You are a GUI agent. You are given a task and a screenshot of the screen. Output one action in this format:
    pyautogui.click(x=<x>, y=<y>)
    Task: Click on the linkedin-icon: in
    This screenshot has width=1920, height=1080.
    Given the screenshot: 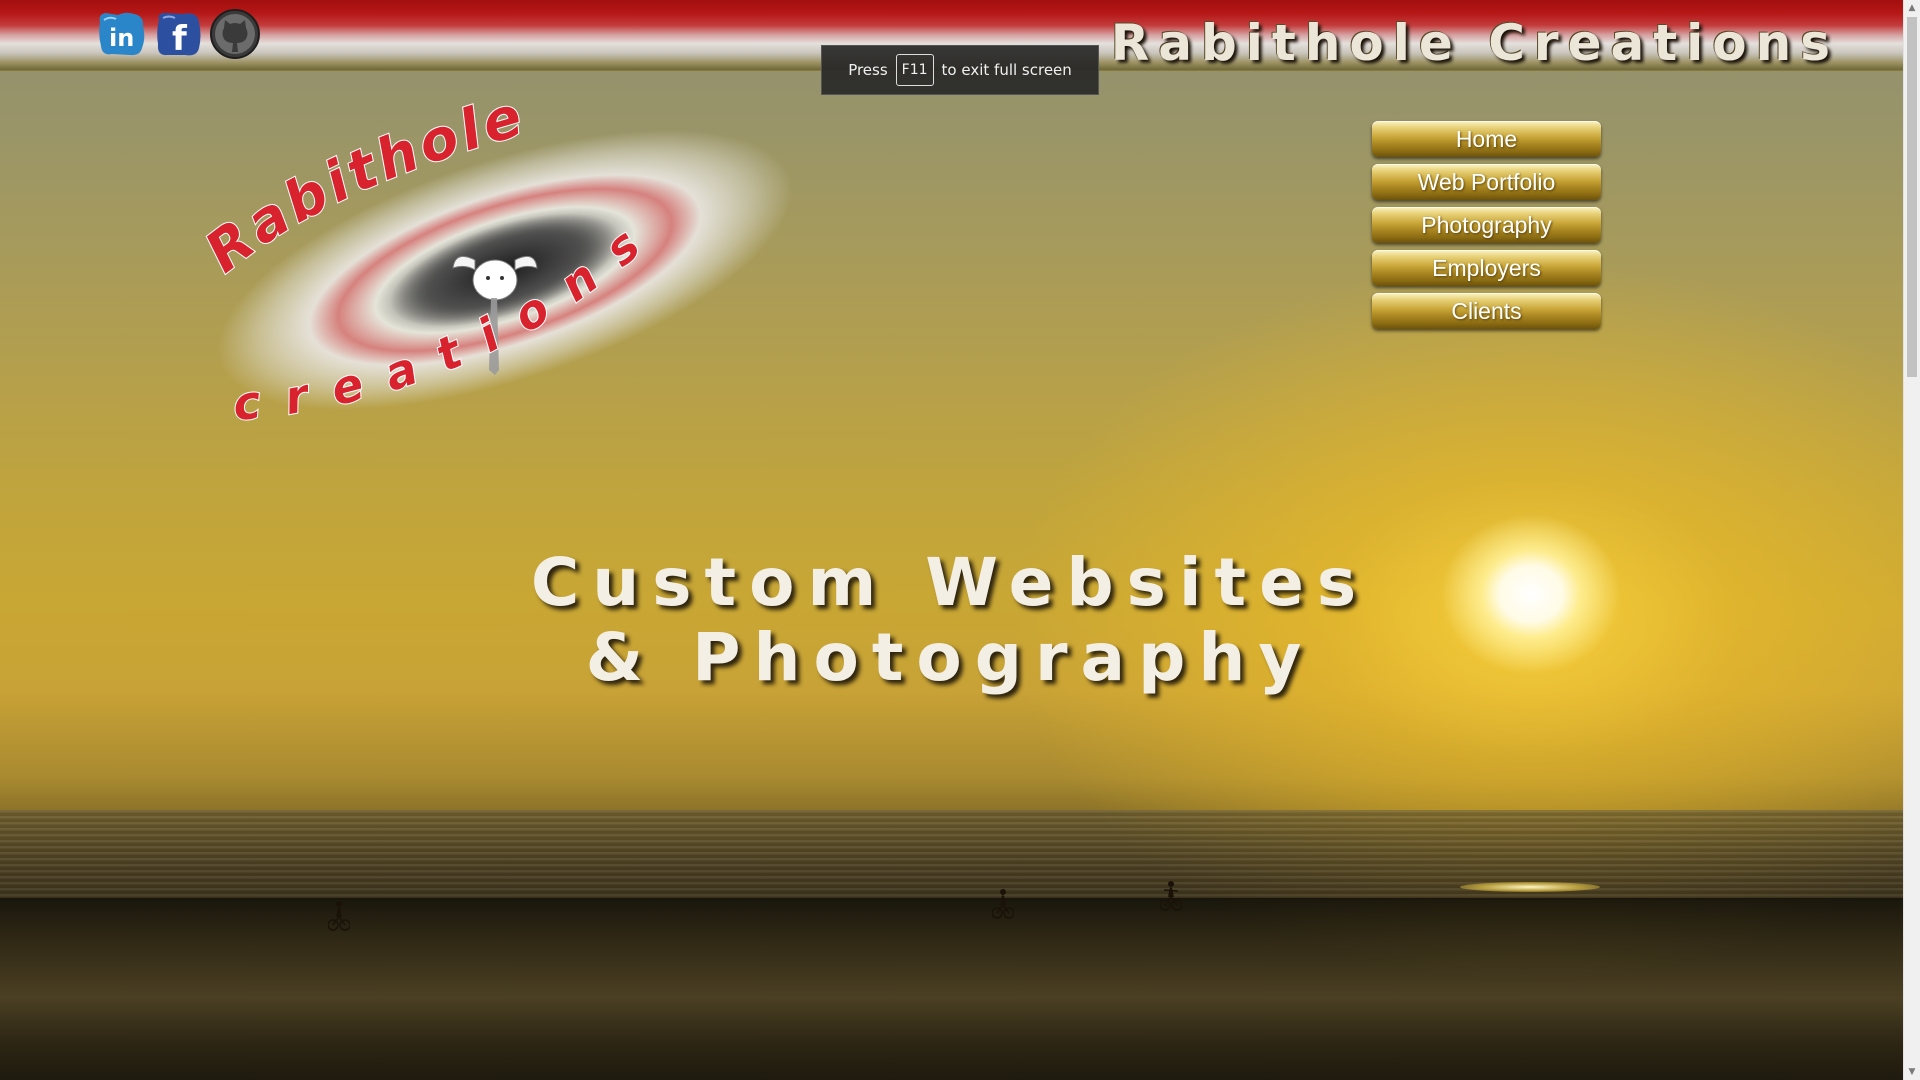 What is the action you would take?
    pyautogui.click(x=122, y=34)
    